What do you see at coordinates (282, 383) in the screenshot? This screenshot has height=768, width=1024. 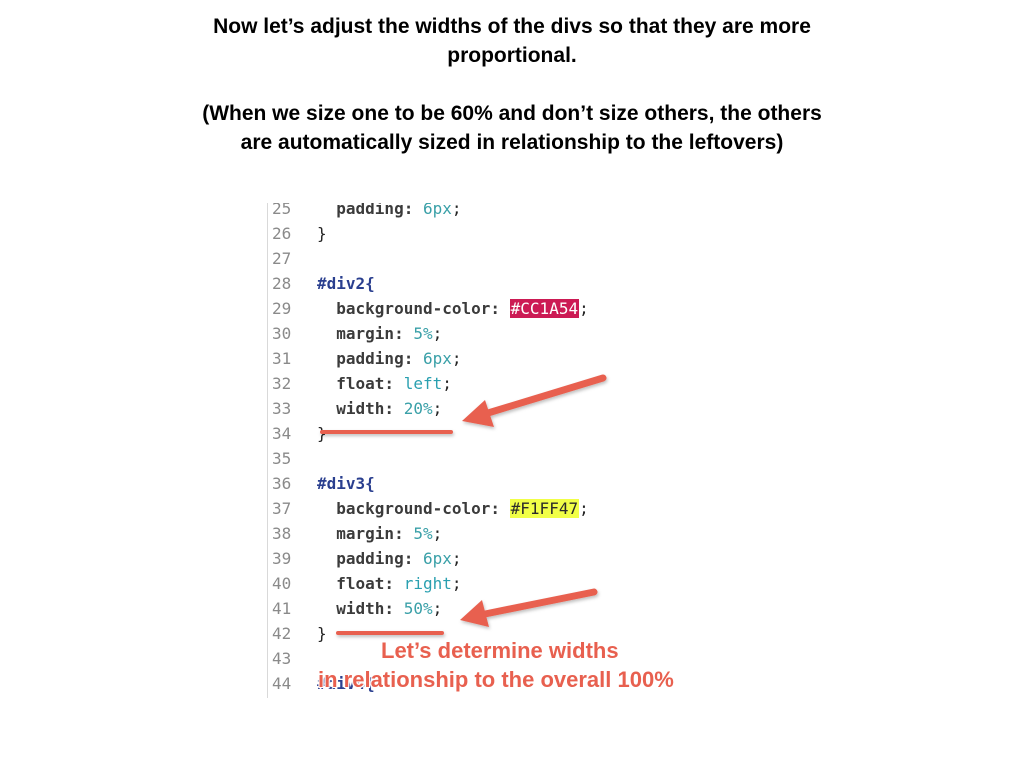 I see `line-number: 32` at bounding box center [282, 383].